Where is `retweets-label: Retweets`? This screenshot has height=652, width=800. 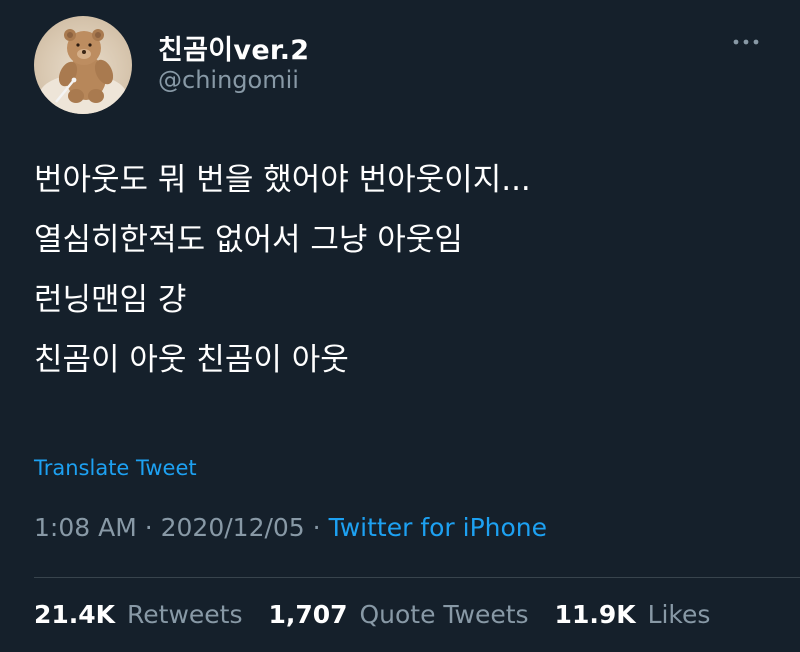
retweets-label: Retweets is located at coordinates (185, 614).